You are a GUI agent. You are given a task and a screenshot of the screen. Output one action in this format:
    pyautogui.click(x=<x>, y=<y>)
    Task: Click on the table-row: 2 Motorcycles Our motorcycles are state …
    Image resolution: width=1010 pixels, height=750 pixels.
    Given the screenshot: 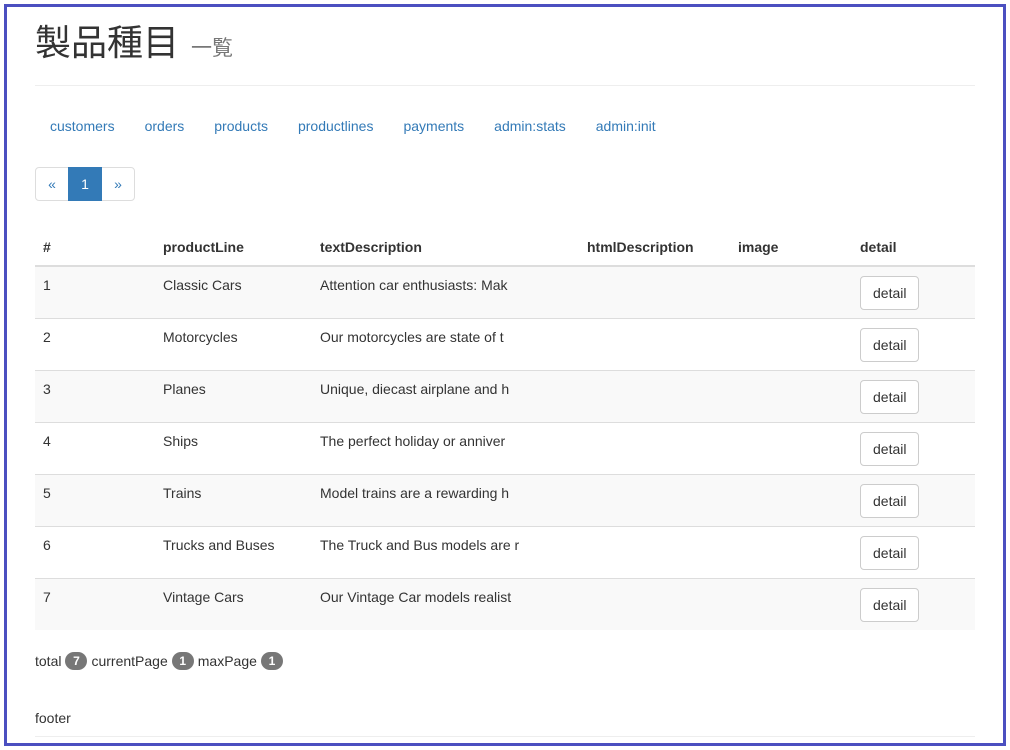 What is the action you would take?
    pyautogui.click(x=505, y=344)
    